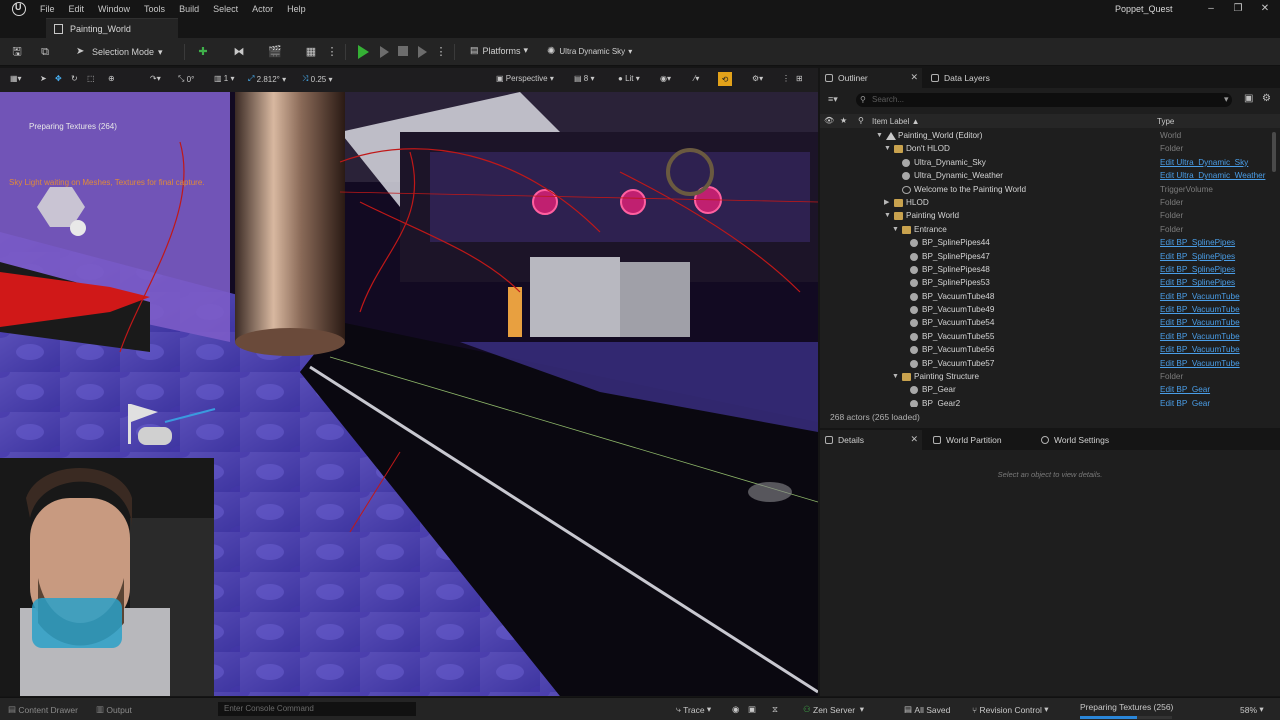 The height and width of the screenshot is (720, 1280). What do you see at coordinates (119, 9) in the screenshot?
I see `menu-window: Window` at bounding box center [119, 9].